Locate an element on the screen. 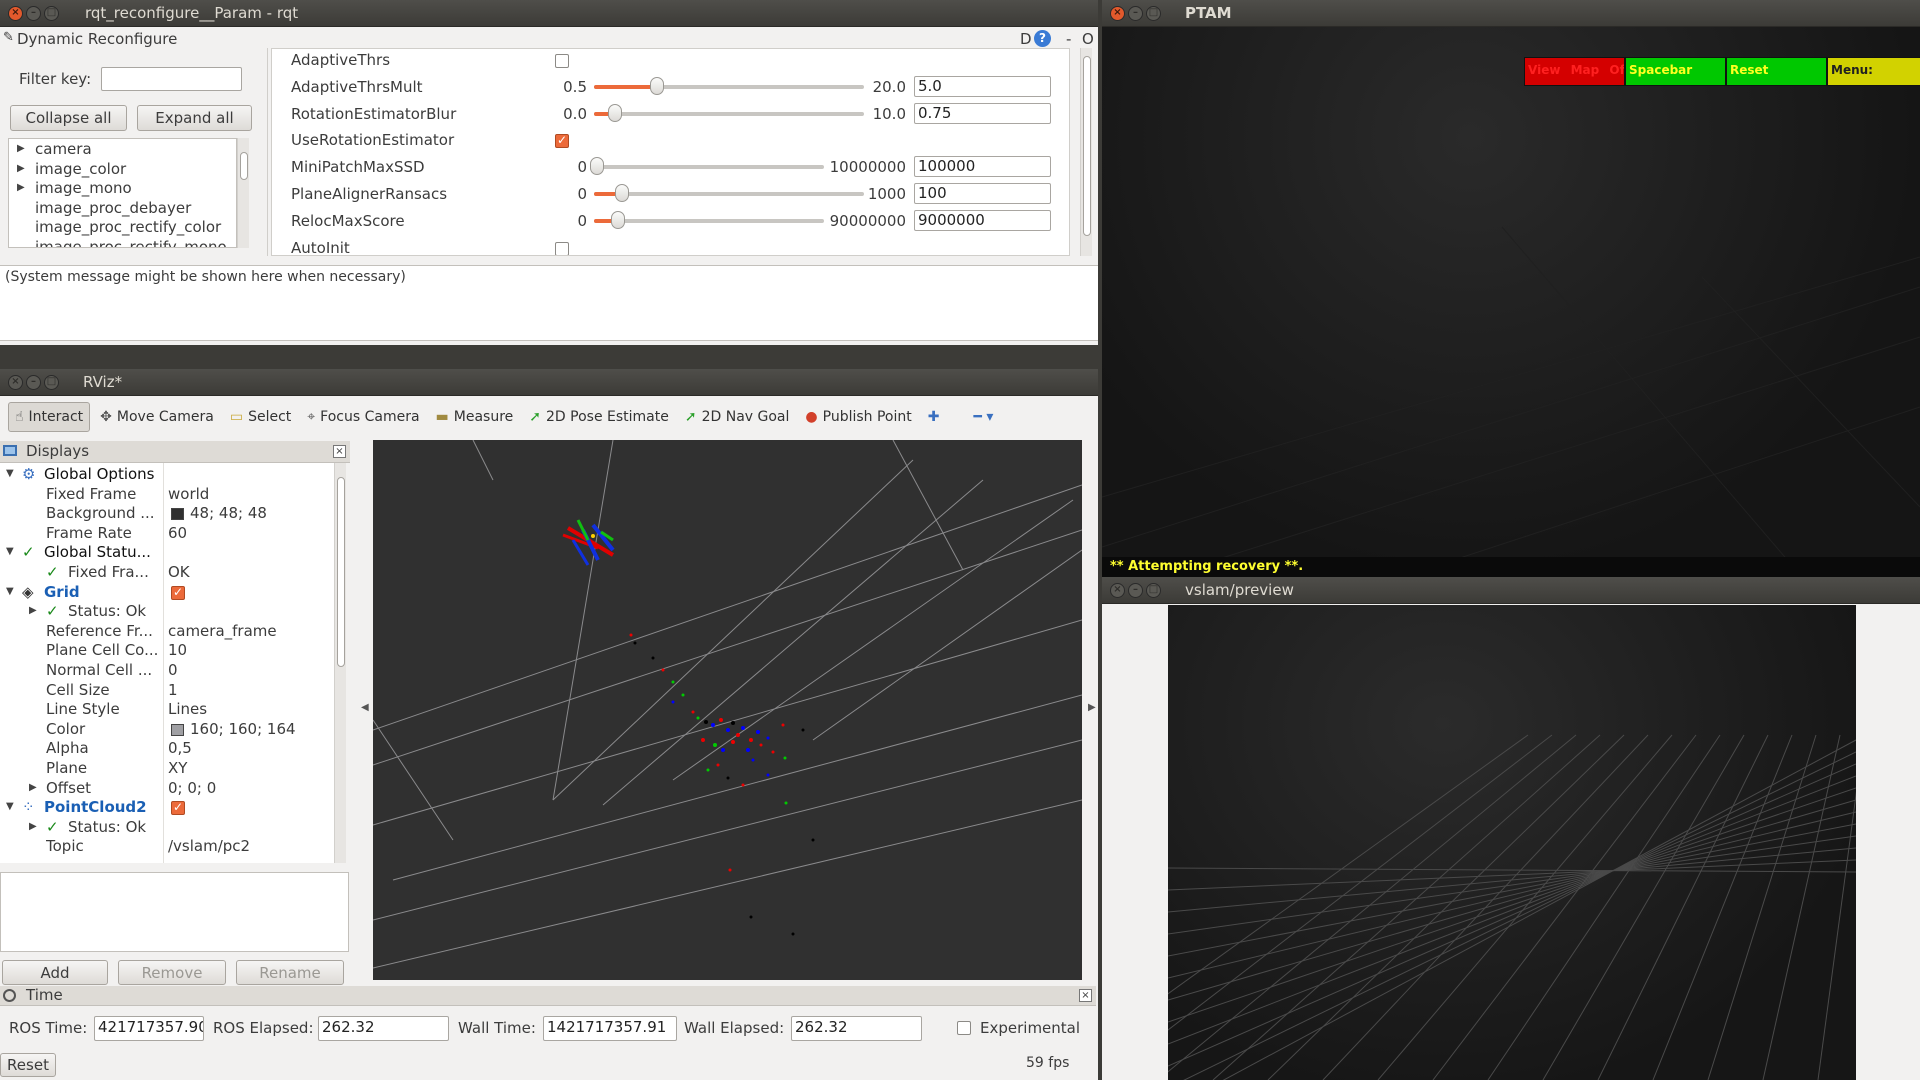  ros-elapsed-field: 262.32 is located at coordinates (383, 1028).